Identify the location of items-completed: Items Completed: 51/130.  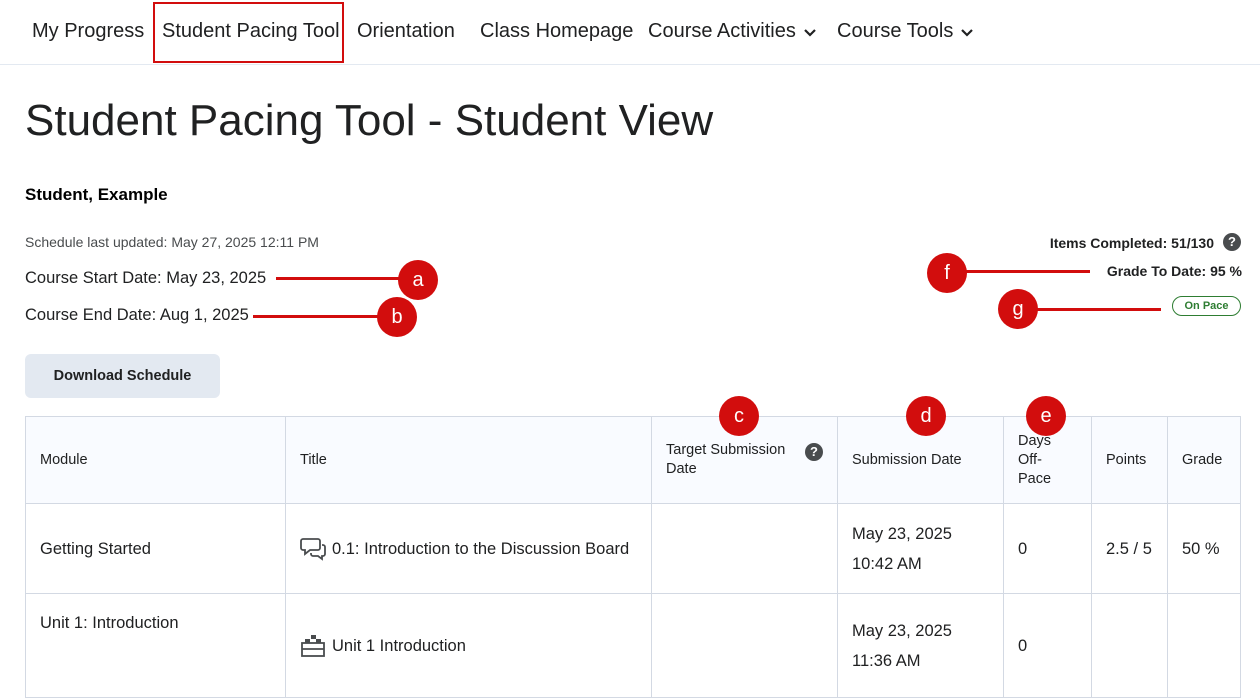
(1132, 243).